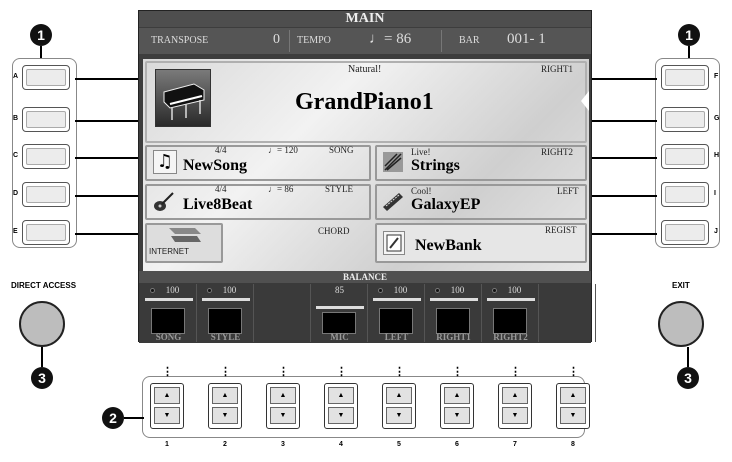 Image resolution: width=732 pixels, height=462 pixels. Describe the element at coordinates (113, 418) in the screenshot. I see `callout-2: 2` at that location.